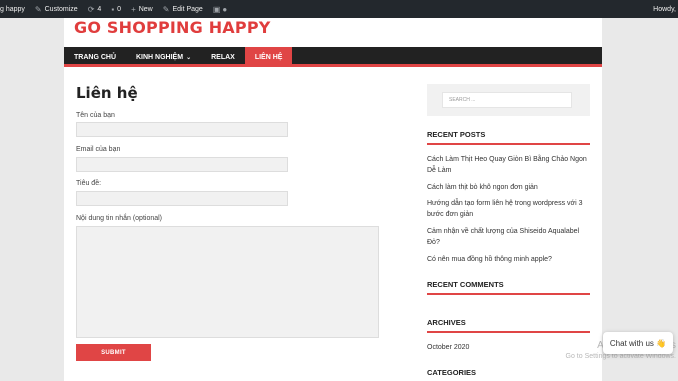 The height and width of the screenshot is (381, 678). What do you see at coordinates (15, 9) in the screenshot?
I see `adminbar-site-name: g happy` at bounding box center [15, 9].